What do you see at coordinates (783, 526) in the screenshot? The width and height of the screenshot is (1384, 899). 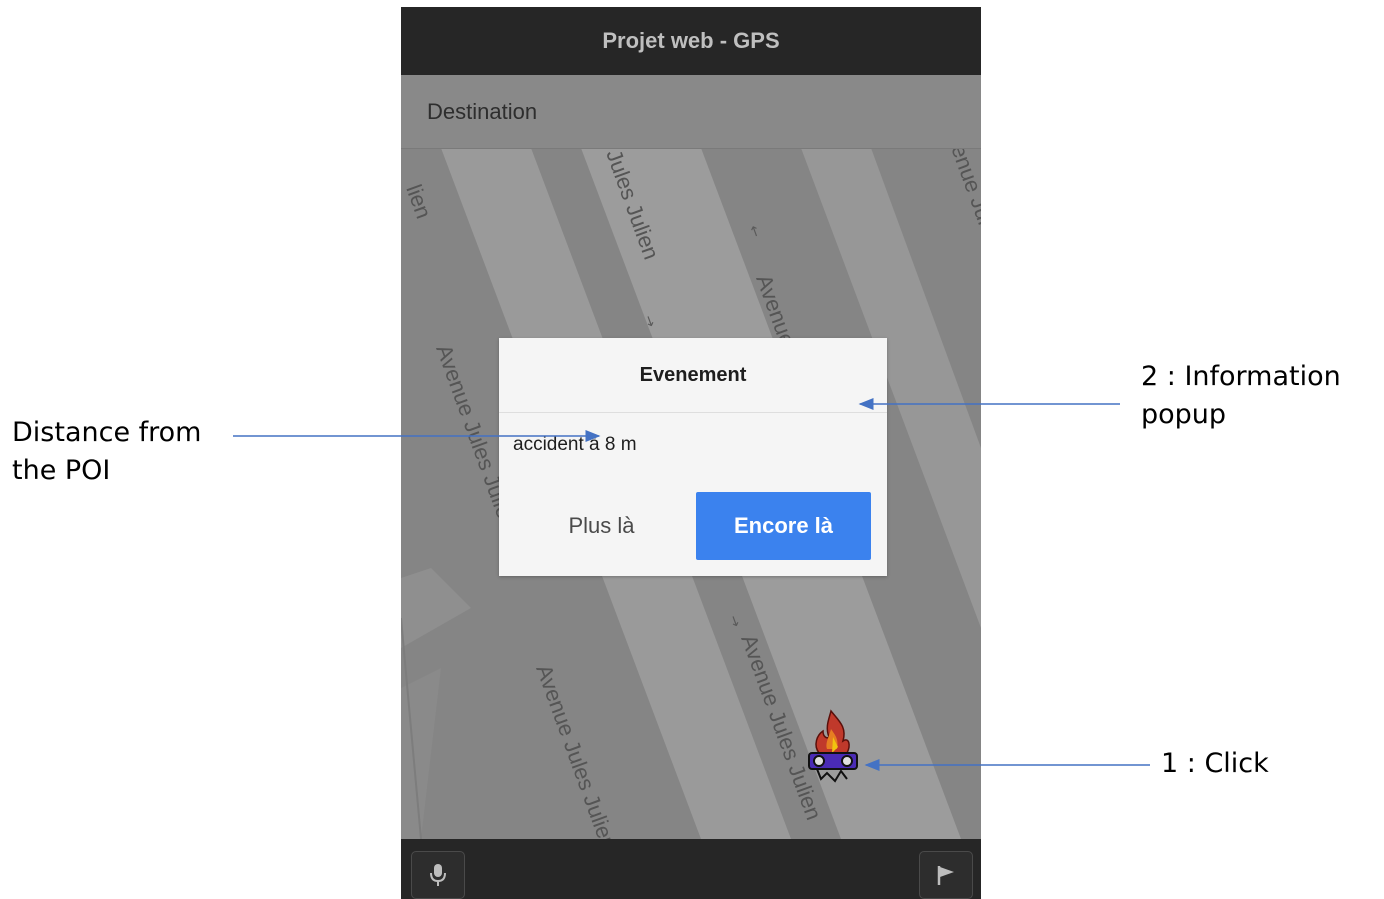 I see `encore-la-button: Encore là` at bounding box center [783, 526].